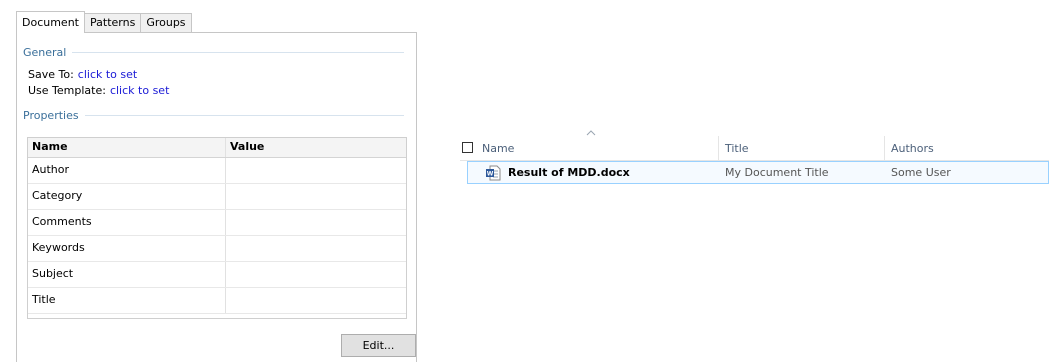 The width and height of the screenshot is (1049, 362). I want to click on save-to-label: Save To:, so click(51, 74).